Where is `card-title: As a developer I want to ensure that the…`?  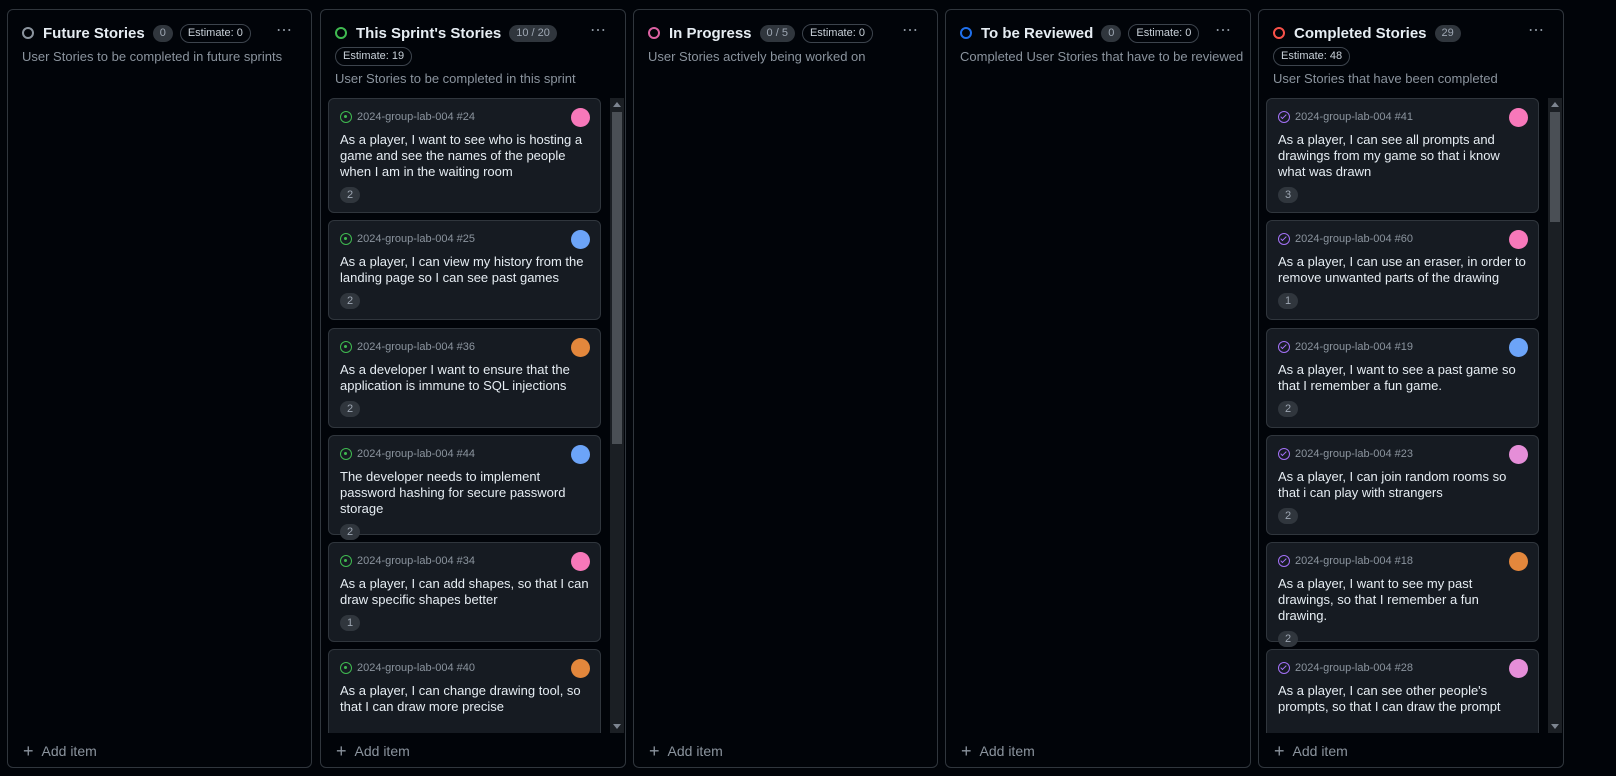 card-title: As a developer I want to ensure that the… is located at coordinates (464, 378).